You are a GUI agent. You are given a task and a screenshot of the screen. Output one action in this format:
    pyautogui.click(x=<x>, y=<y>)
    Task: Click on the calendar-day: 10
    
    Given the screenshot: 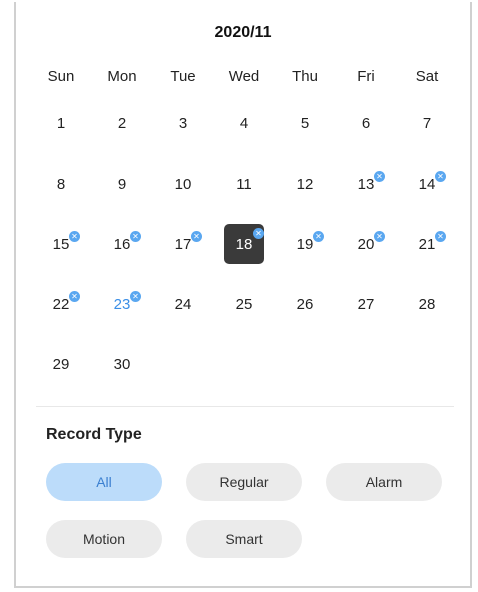 What is the action you would take?
    pyautogui.click(x=183, y=184)
    